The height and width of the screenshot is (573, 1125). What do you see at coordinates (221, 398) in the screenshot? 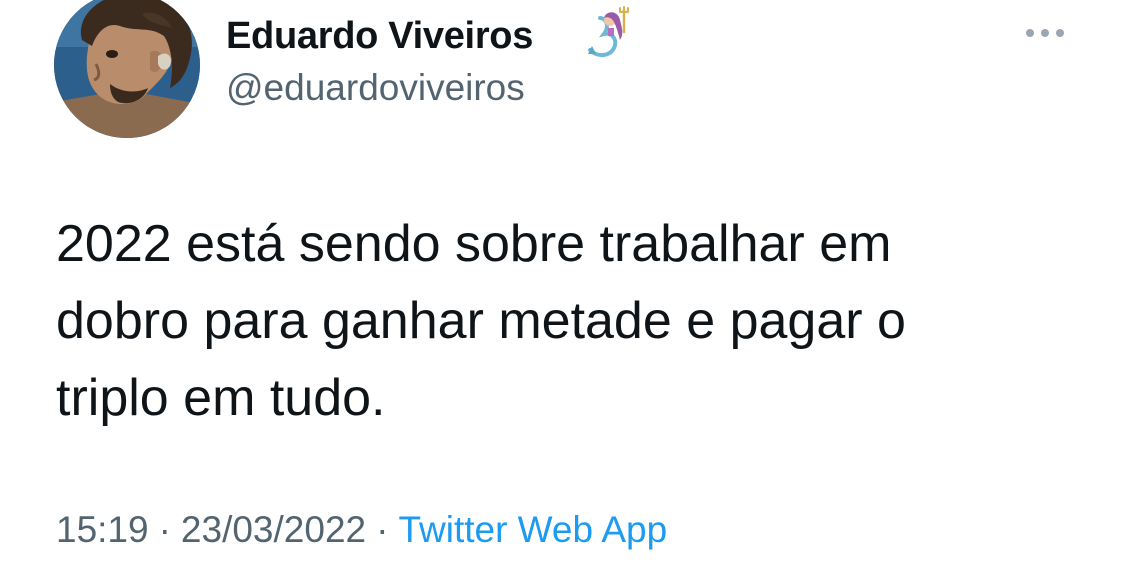
I see `tweet-text-line: triplo em tudo.` at bounding box center [221, 398].